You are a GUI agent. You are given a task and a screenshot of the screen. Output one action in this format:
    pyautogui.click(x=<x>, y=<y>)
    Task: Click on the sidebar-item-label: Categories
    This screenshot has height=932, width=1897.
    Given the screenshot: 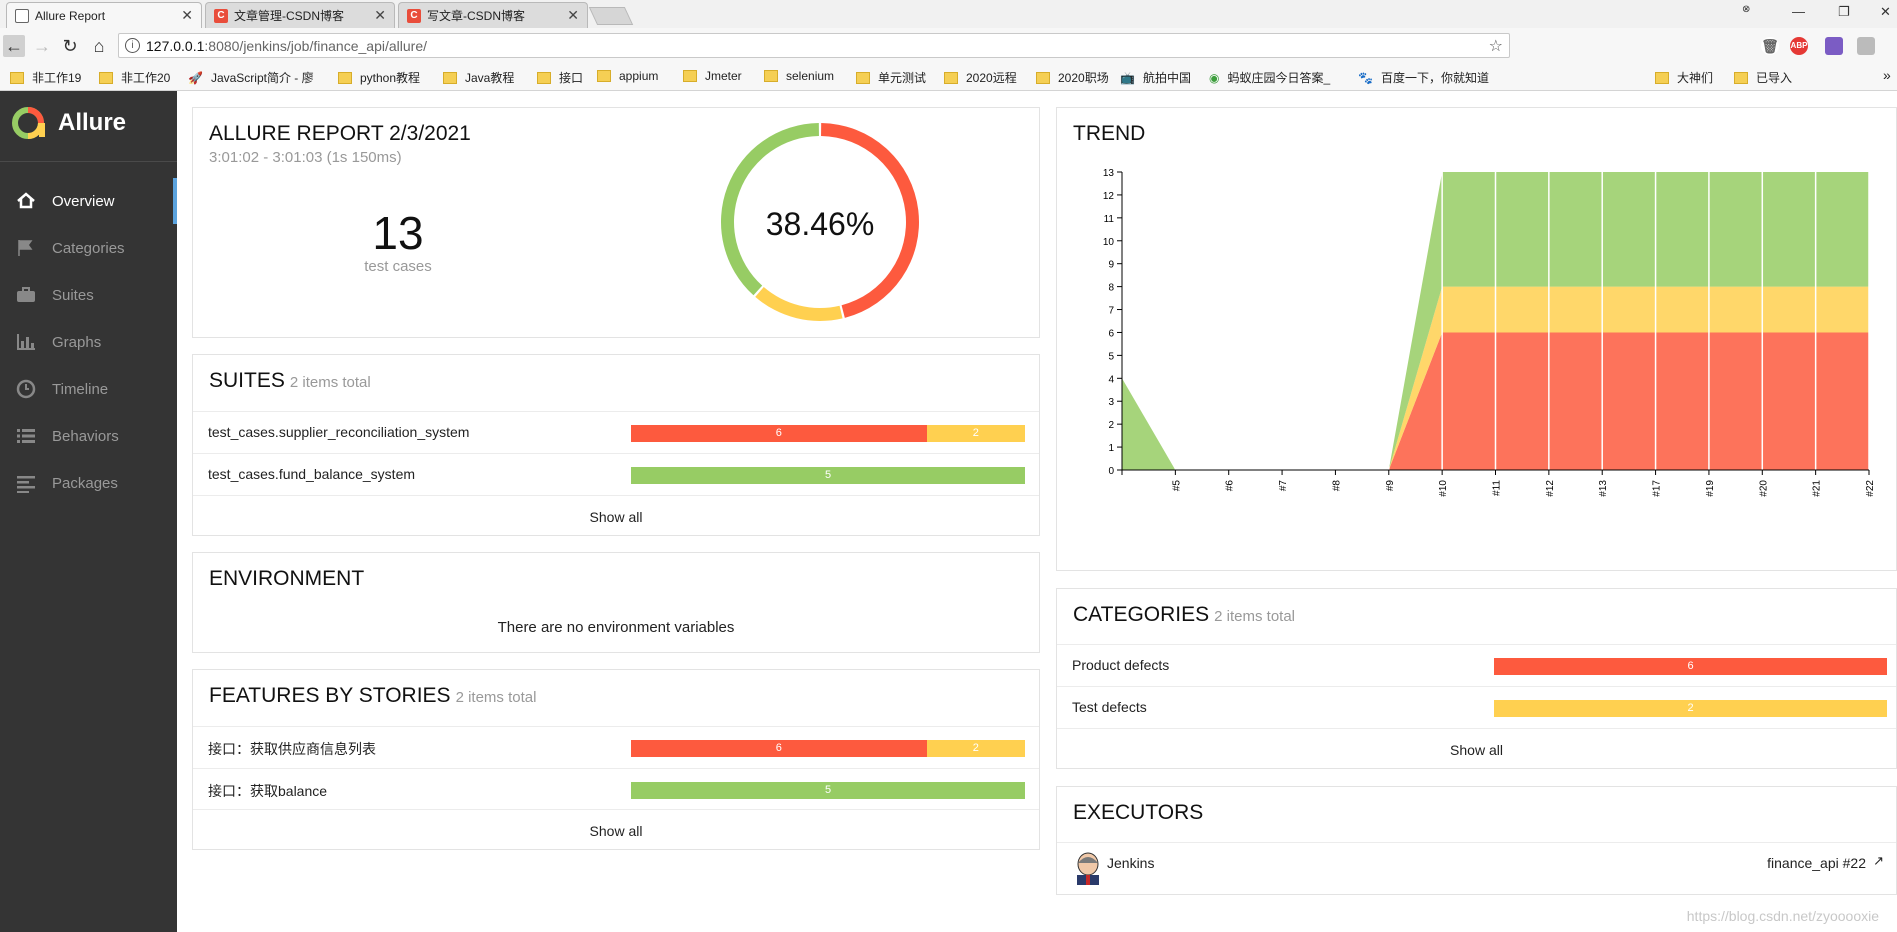 What is the action you would take?
    pyautogui.click(x=88, y=248)
    